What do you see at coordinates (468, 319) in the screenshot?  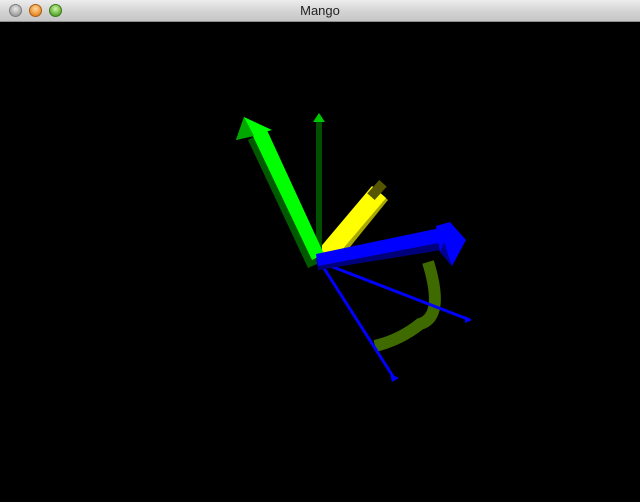 I see `blue-thin-axis-2-tip` at bounding box center [468, 319].